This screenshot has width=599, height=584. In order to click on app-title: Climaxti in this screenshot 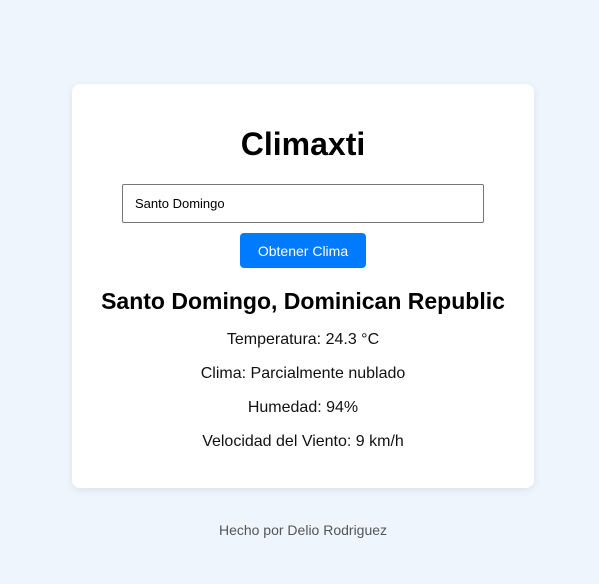, I will do `click(303, 144)`.